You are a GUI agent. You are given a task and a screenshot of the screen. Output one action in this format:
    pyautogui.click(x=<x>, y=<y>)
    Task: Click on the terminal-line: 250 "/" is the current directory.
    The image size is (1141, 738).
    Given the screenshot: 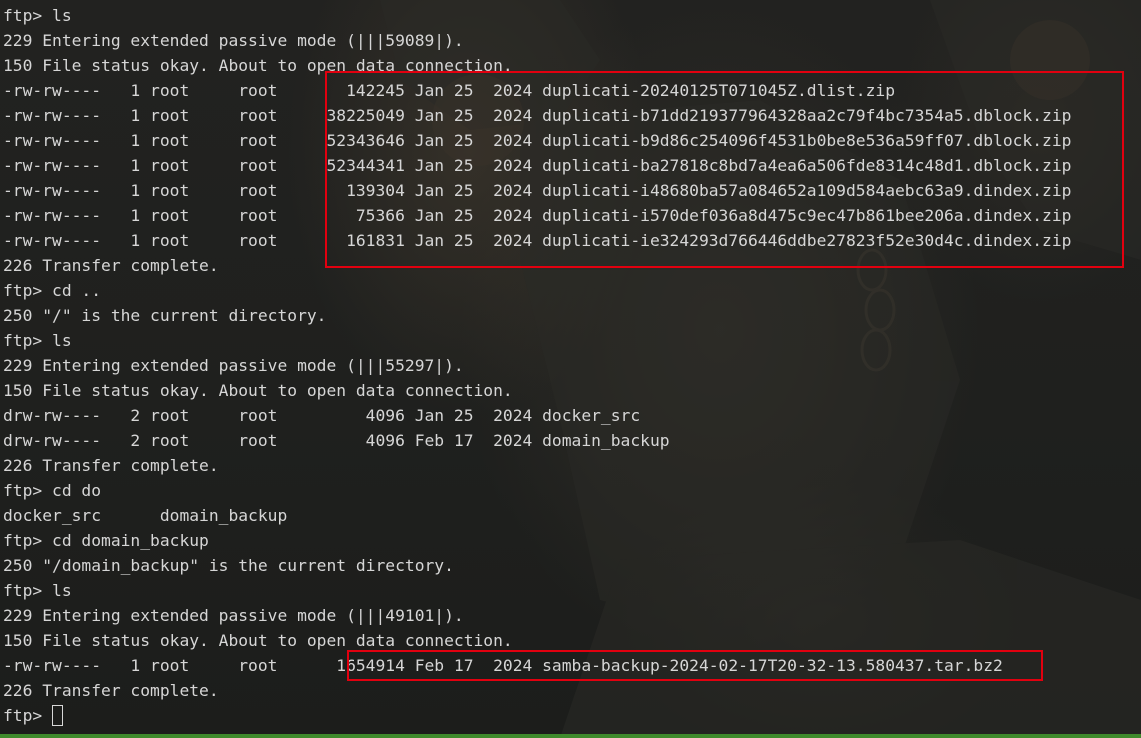 What is the action you would take?
    pyautogui.click(x=165, y=315)
    